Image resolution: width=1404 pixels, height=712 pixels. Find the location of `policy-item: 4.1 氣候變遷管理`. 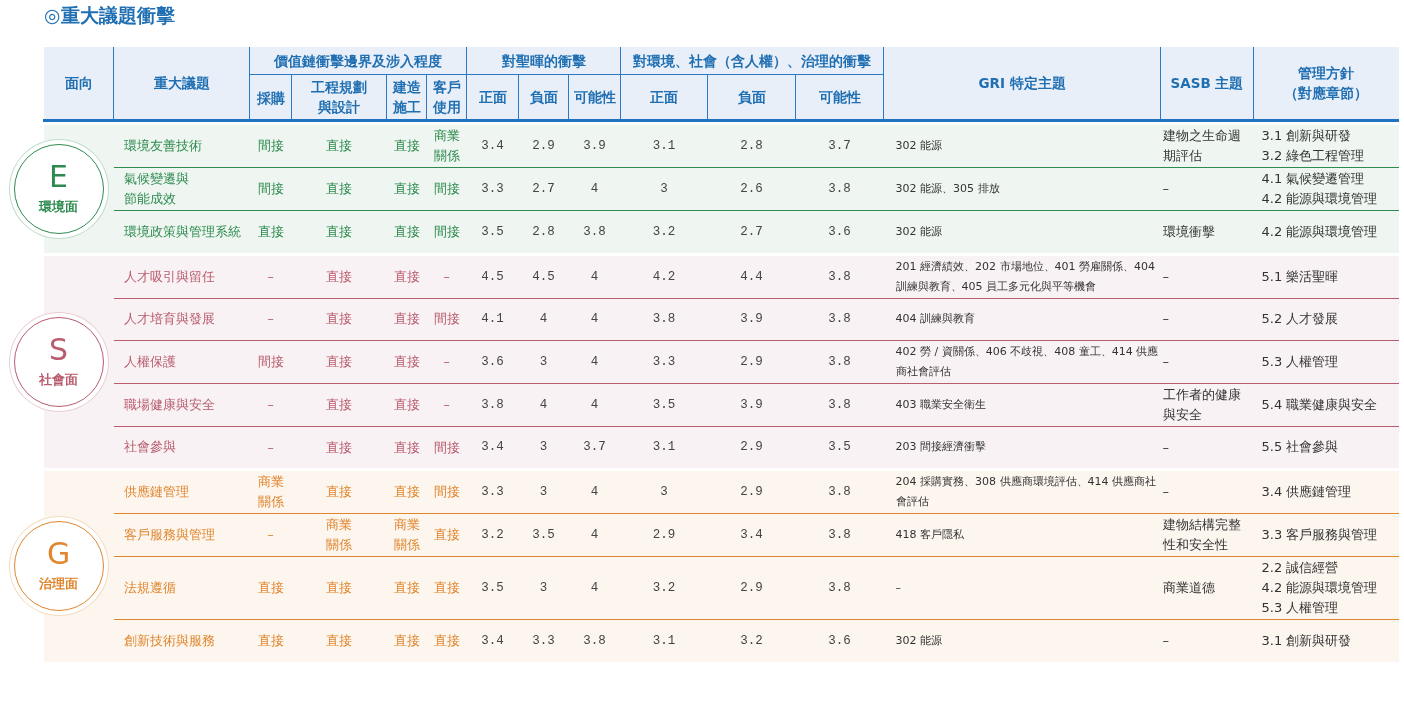

policy-item: 4.1 氣候變遷管理 is located at coordinates (1313, 179).